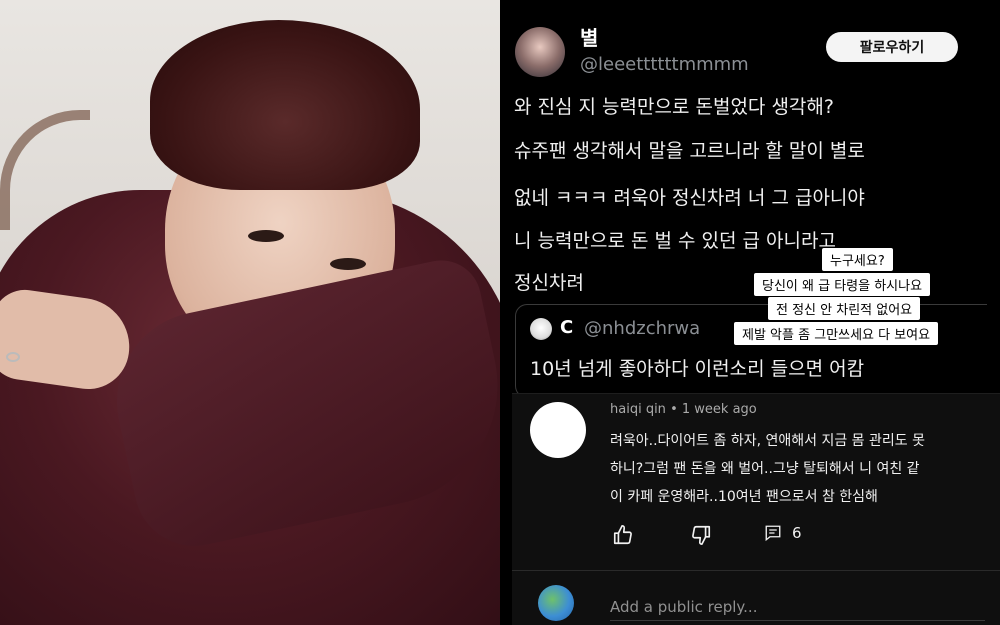 The width and height of the screenshot is (1000, 625). What do you see at coordinates (842, 284) in the screenshot?
I see `reply-sticker: 당신이 왜 급 타령을 하시나요` at bounding box center [842, 284].